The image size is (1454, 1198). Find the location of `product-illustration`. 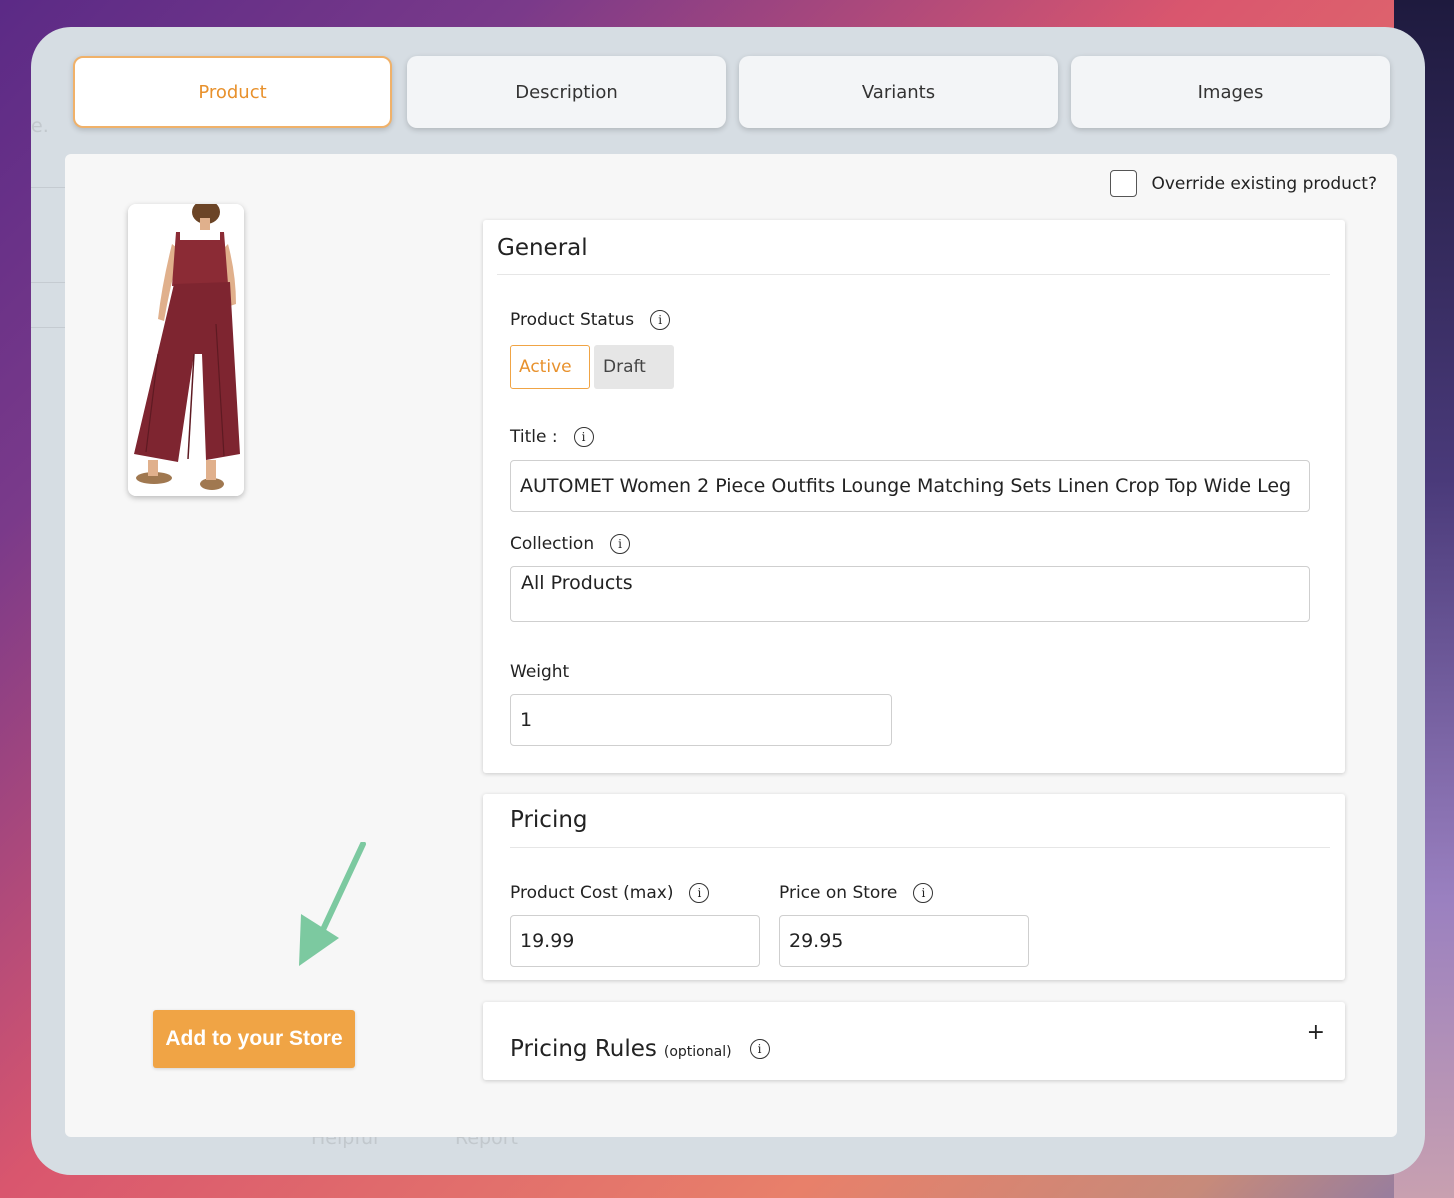

product-illustration is located at coordinates (186, 350).